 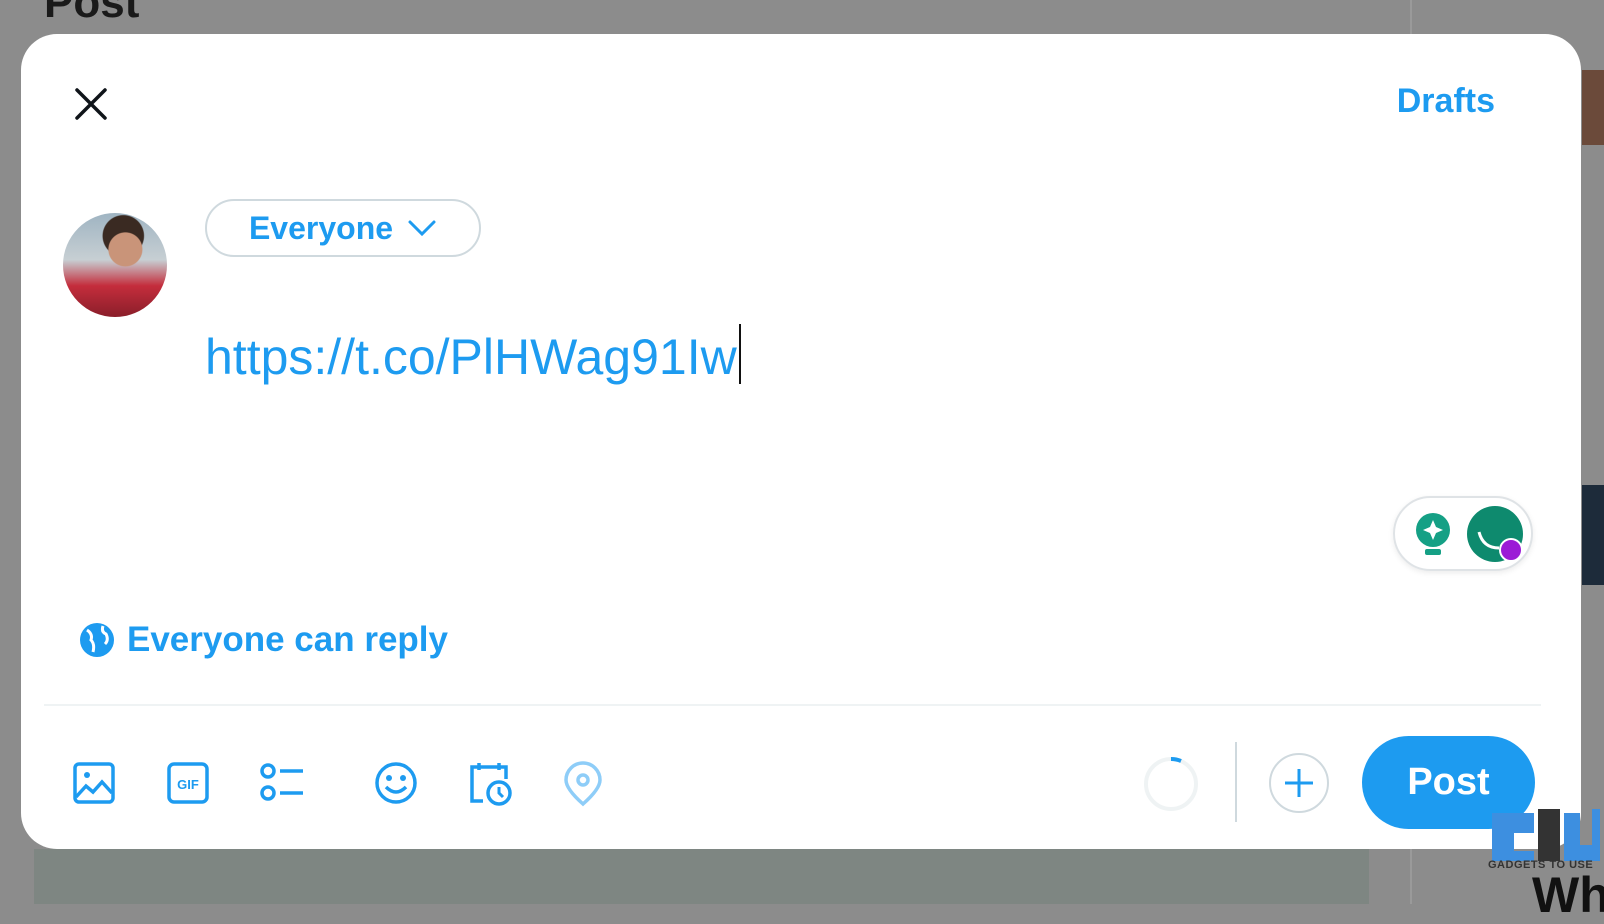 I want to click on drafts-button: Drafts, so click(x=1446, y=101).